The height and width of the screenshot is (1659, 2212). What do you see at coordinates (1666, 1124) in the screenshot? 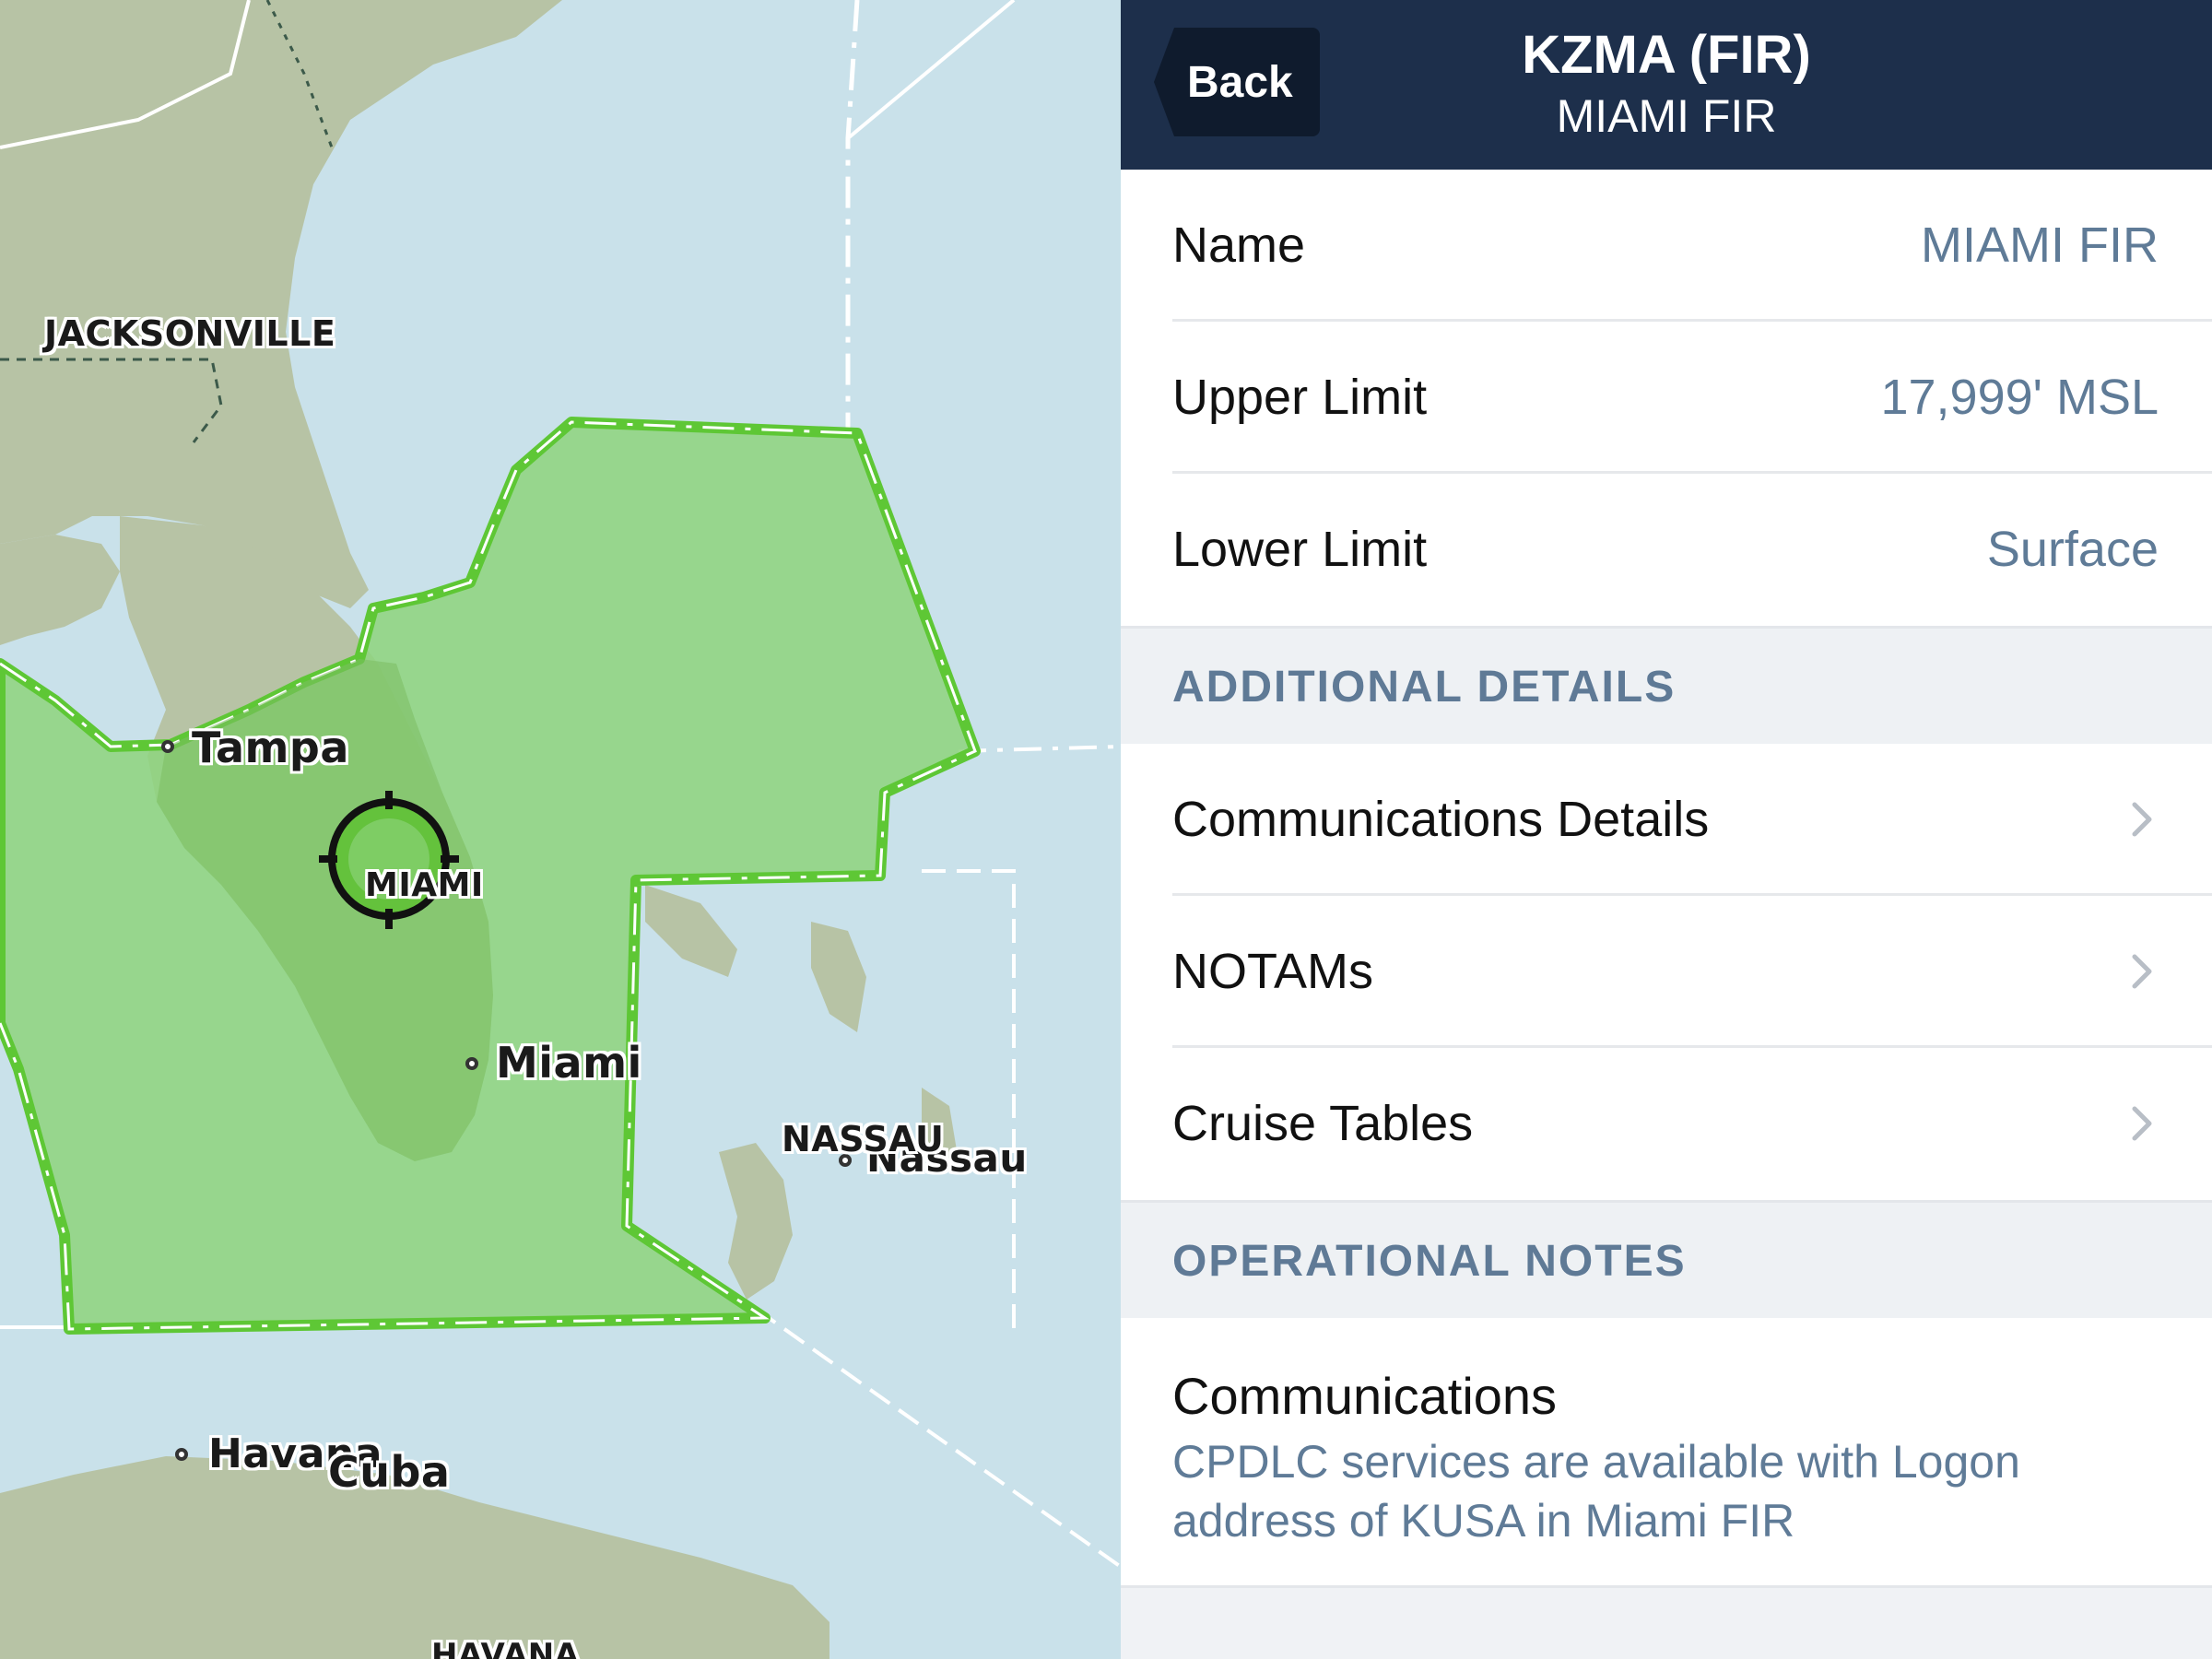
I see `list-item-cruise-tables: Cruise Tables` at bounding box center [1666, 1124].